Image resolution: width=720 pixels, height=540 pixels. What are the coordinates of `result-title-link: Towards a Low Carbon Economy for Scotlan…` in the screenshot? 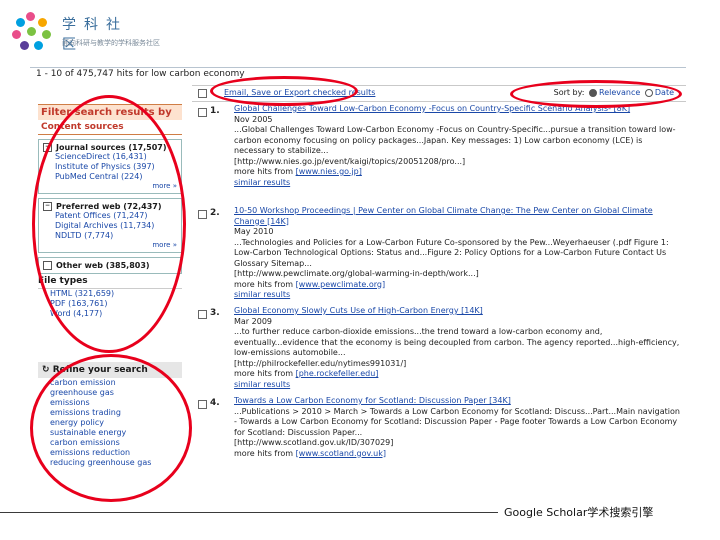 It's located at (459, 401).